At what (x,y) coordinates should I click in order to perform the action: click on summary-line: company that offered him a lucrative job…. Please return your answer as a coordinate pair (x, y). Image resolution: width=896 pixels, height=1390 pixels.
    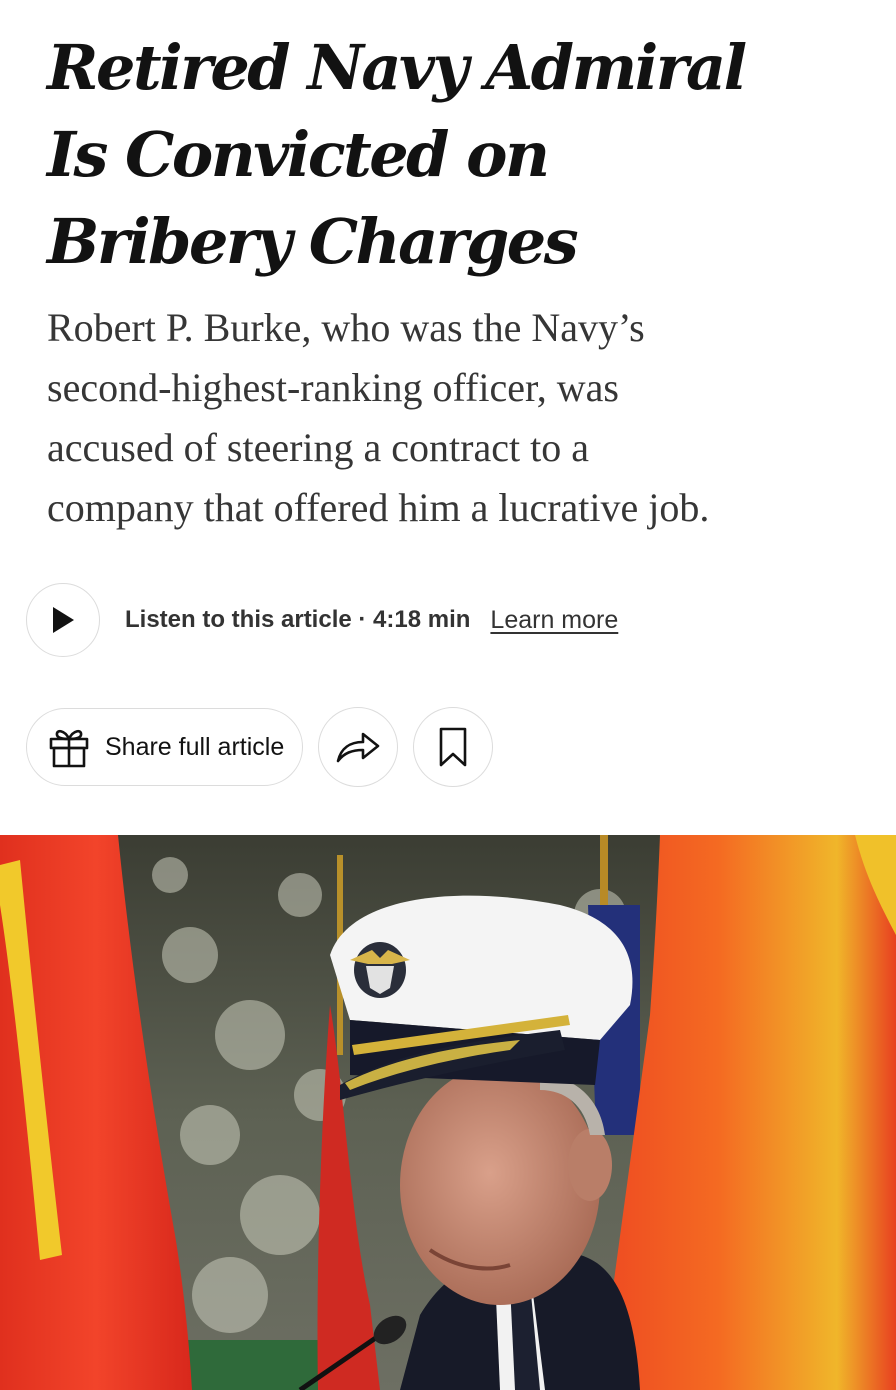
    Looking at the image, I should click on (378, 507).